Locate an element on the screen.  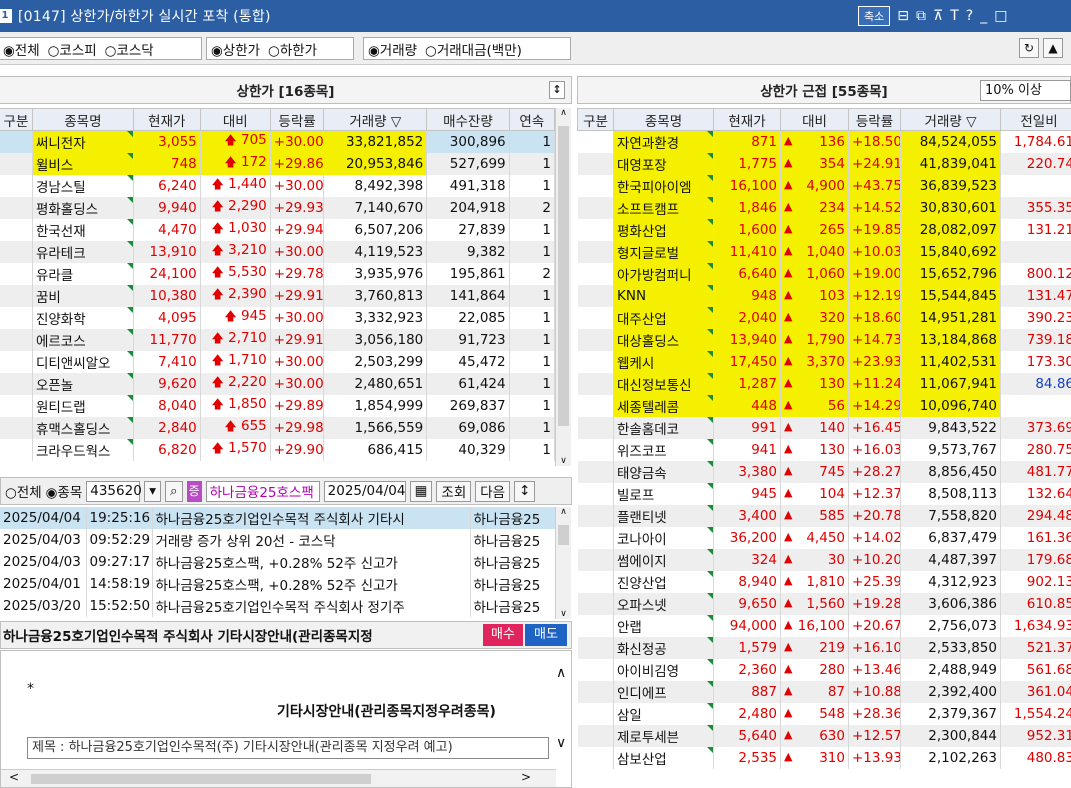
radio-upper-limit: ◉상한가 is located at coordinates (235, 49).